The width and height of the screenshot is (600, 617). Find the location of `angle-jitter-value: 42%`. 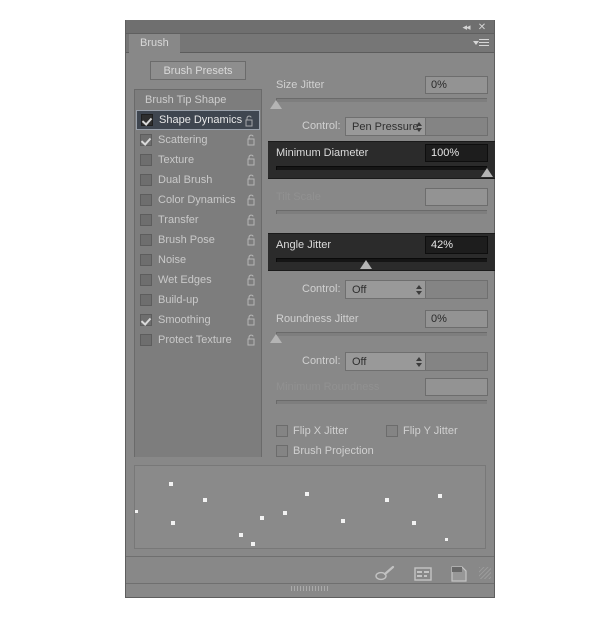

angle-jitter-value: 42% is located at coordinates (456, 245).